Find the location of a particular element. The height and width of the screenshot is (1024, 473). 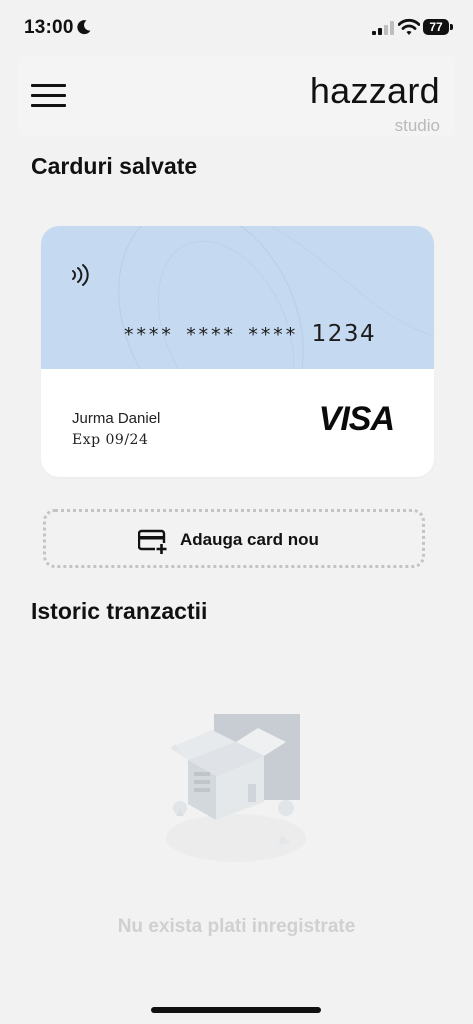

card-holder: Jurma Daniel is located at coordinates (116, 418).